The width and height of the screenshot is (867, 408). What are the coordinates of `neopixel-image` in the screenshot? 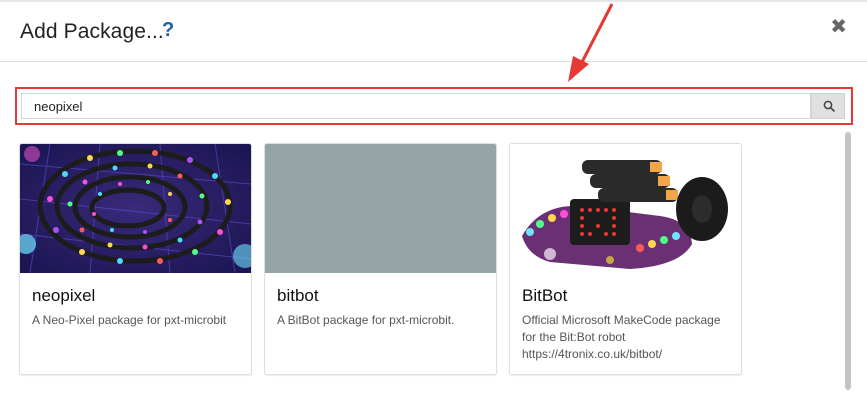 It's located at (135, 208).